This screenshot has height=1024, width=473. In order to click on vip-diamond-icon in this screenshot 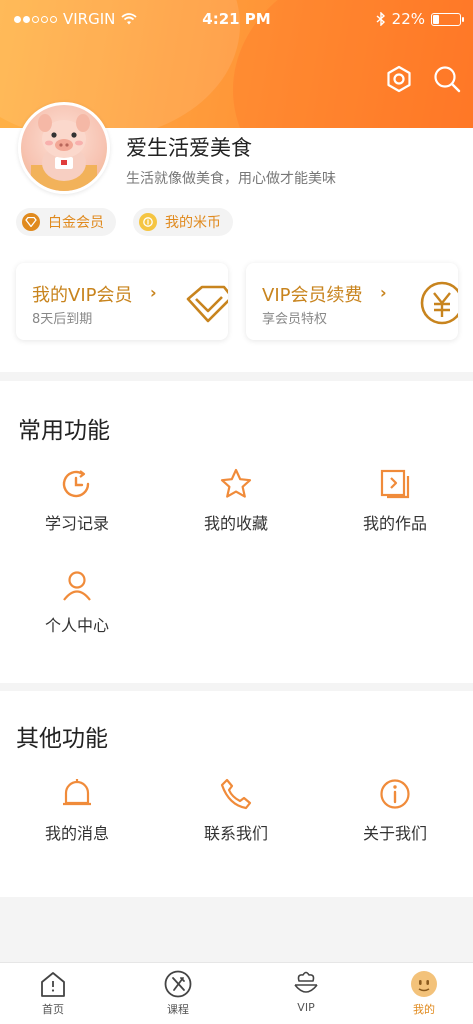, I will do `click(207, 304)`.